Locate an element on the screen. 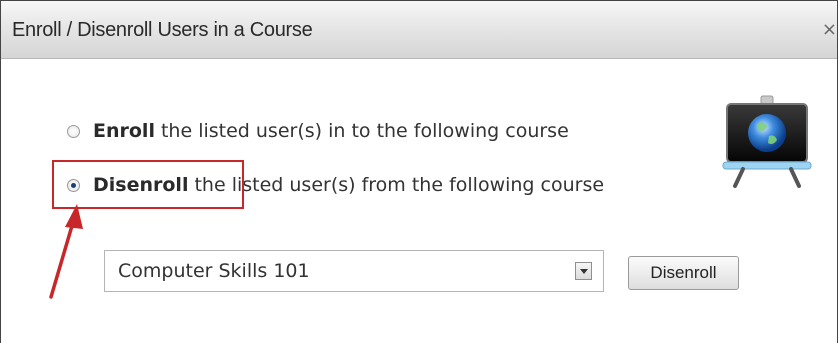  chevron-down-icon is located at coordinates (583, 271).